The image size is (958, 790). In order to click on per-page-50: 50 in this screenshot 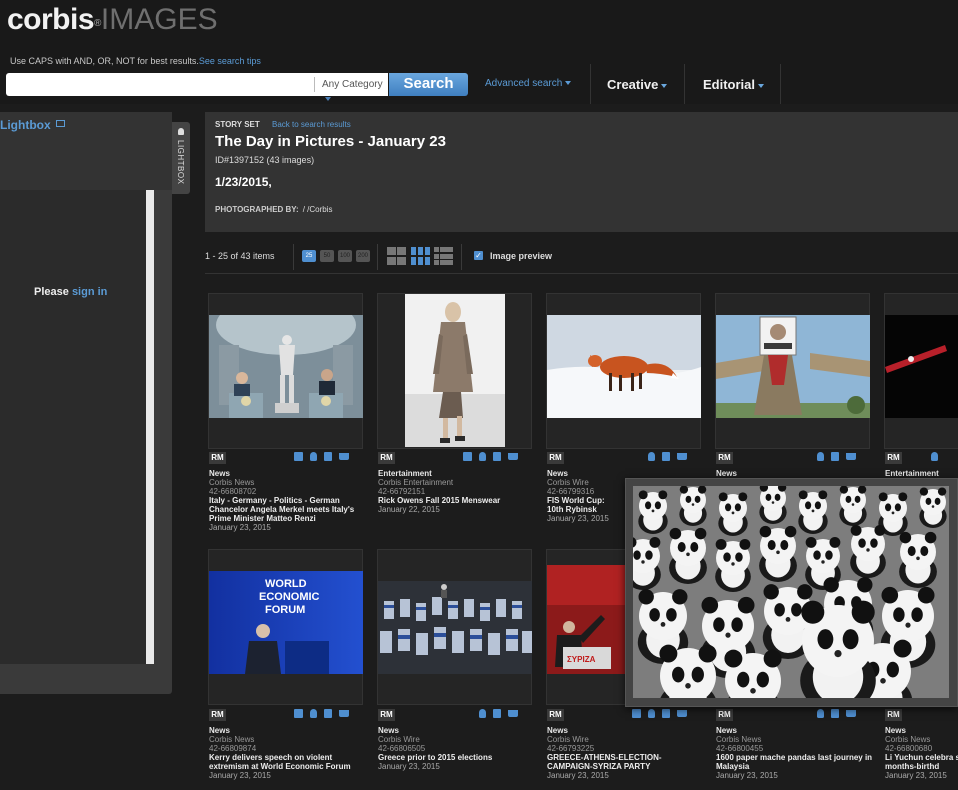, I will do `click(327, 256)`.